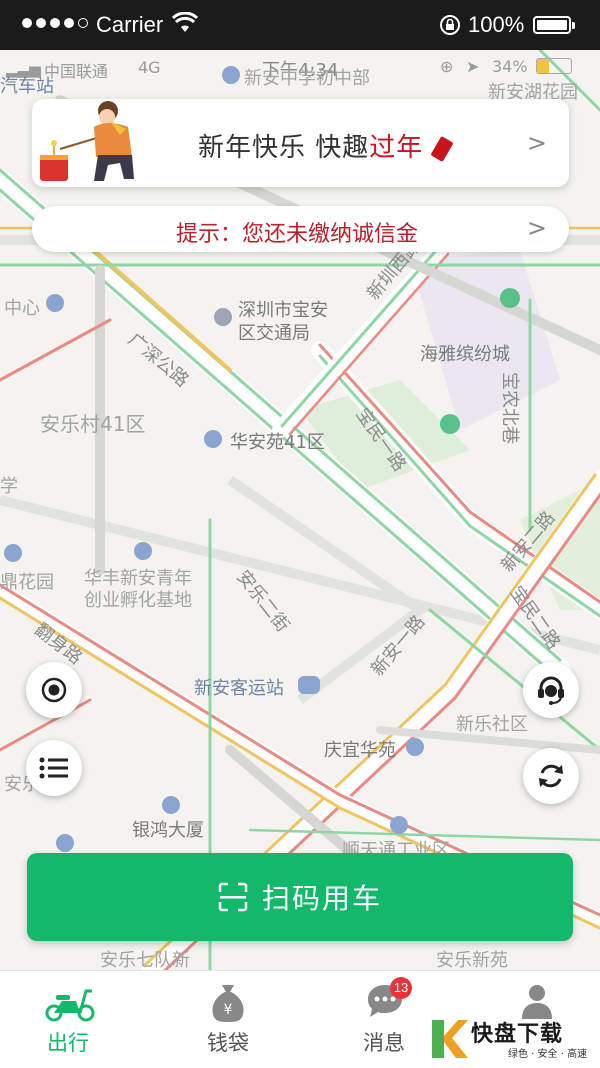 The height and width of the screenshot is (1068, 600). Describe the element at coordinates (450, 1039) in the screenshot. I see `watermark-k-icon` at that location.